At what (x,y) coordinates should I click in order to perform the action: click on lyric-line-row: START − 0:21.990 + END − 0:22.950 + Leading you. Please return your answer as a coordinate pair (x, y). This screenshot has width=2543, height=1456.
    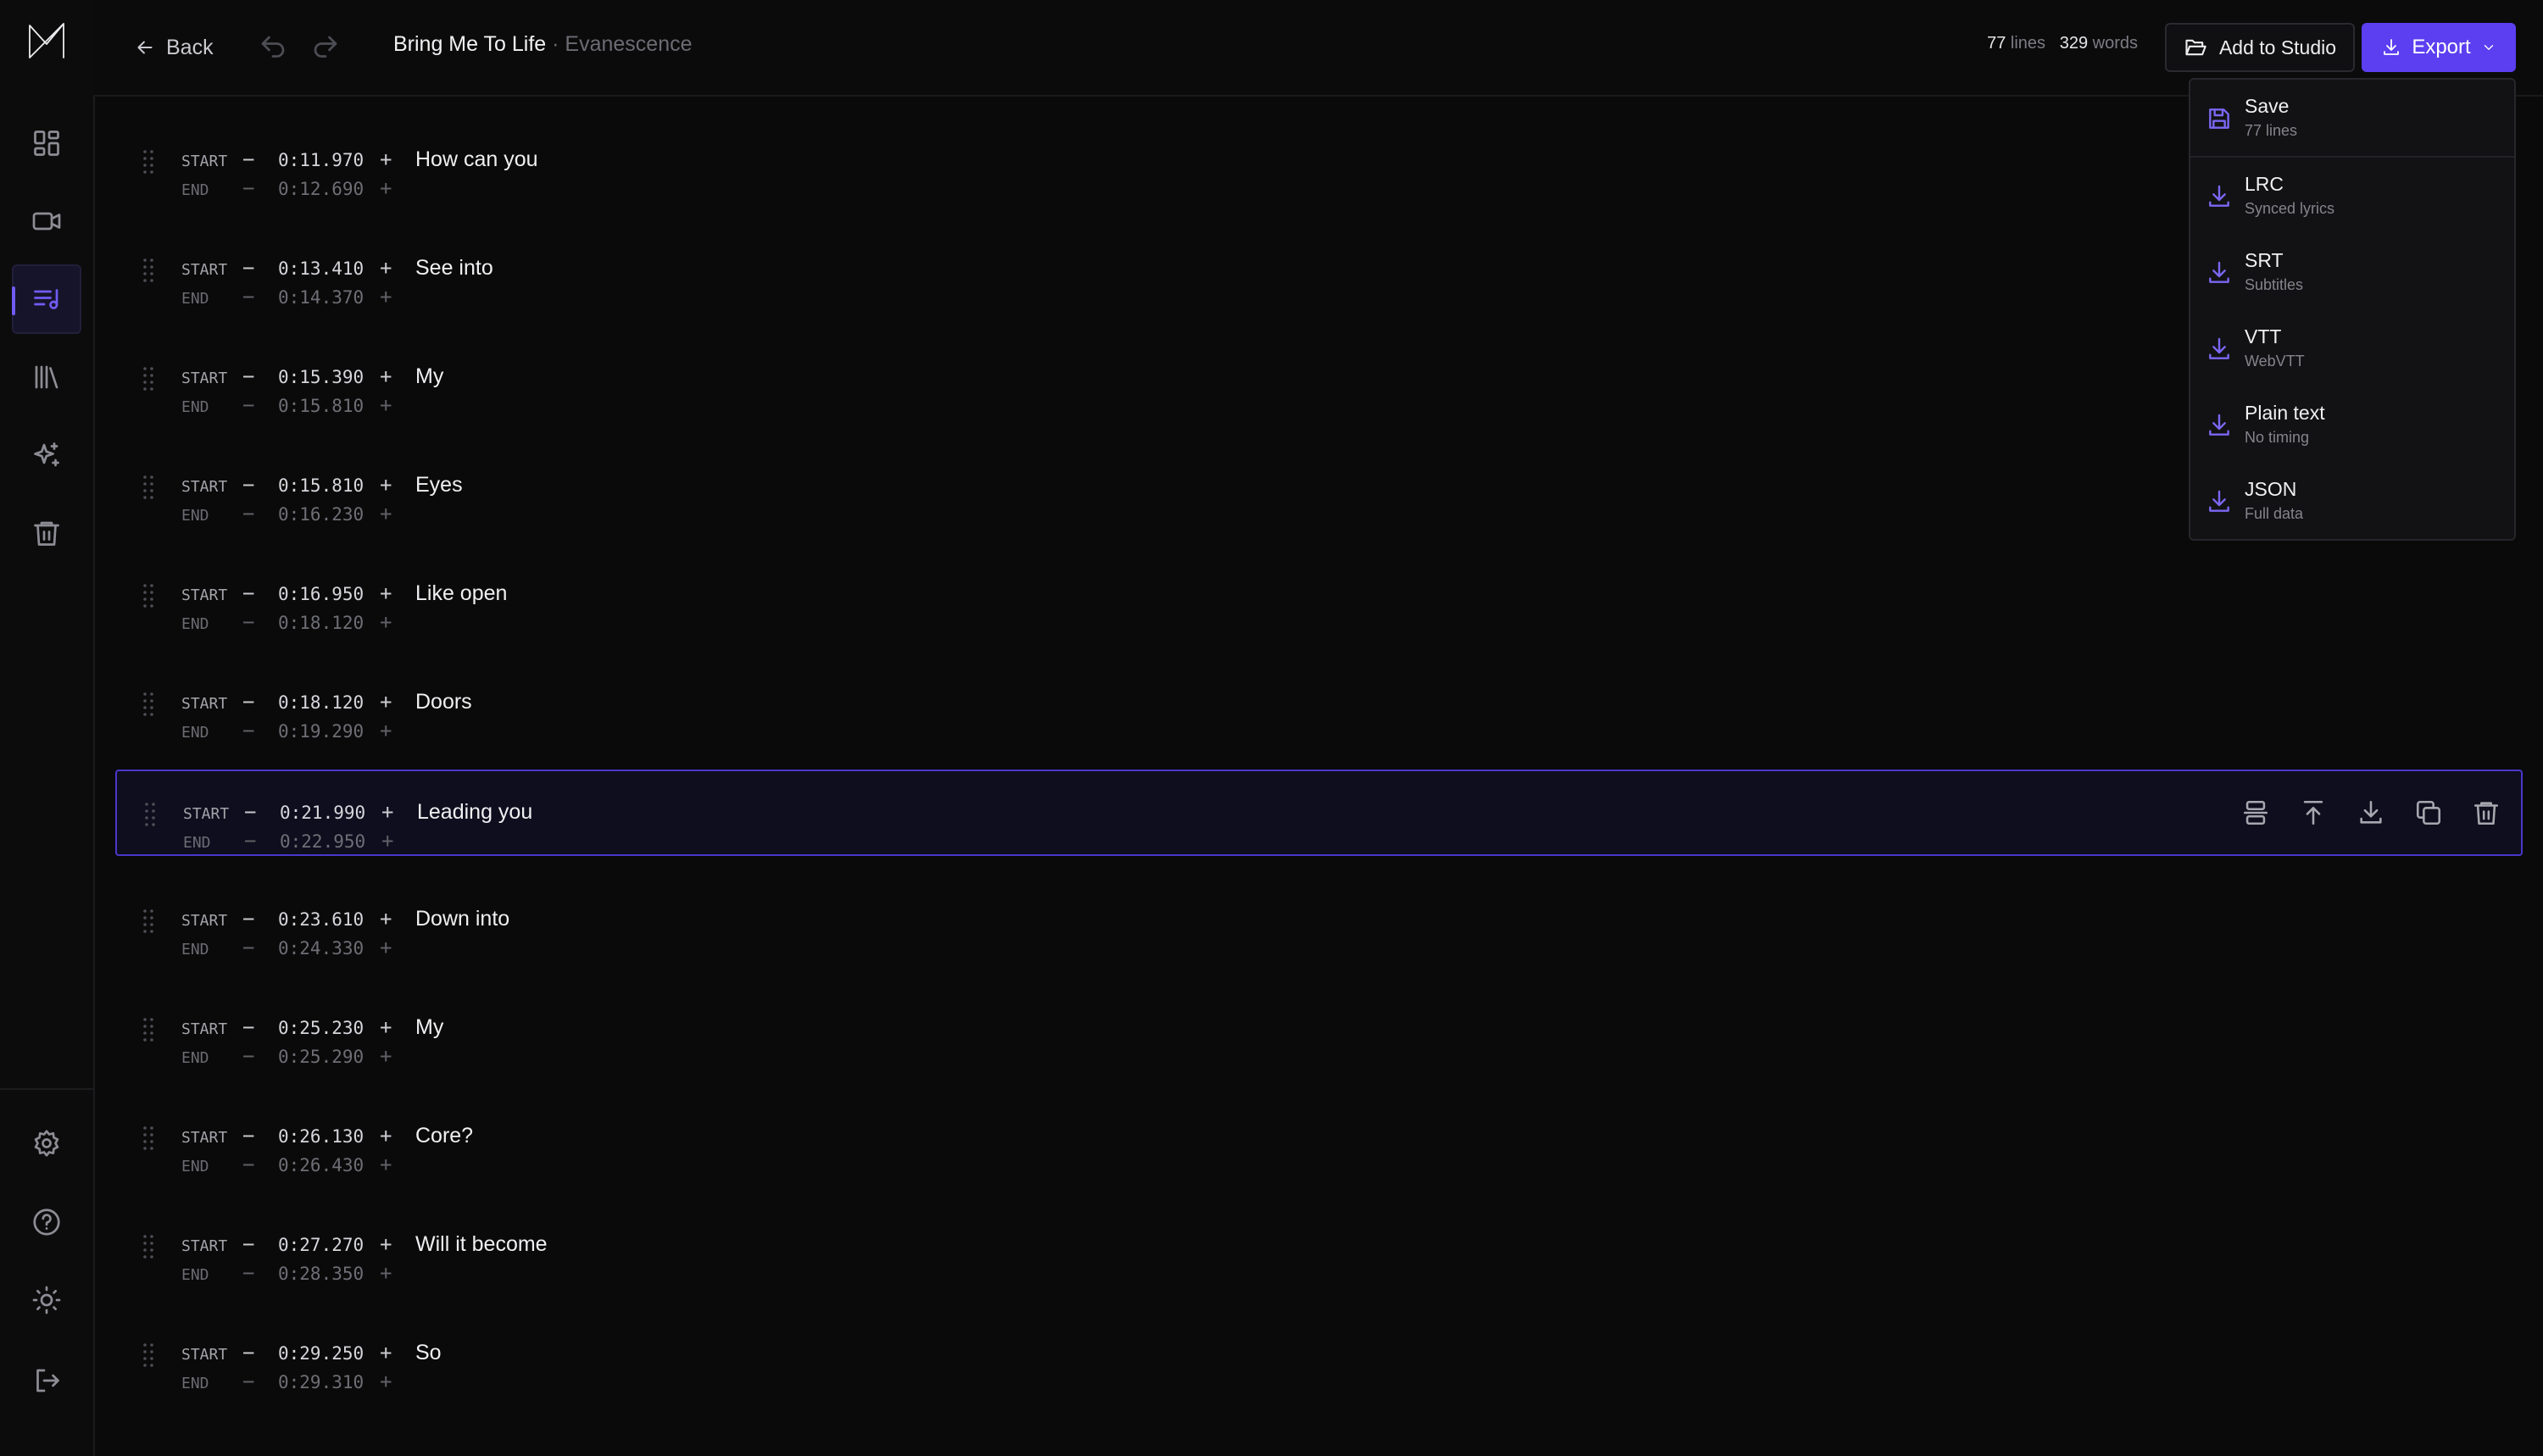
    Looking at the image, I should click on (1319, 813).